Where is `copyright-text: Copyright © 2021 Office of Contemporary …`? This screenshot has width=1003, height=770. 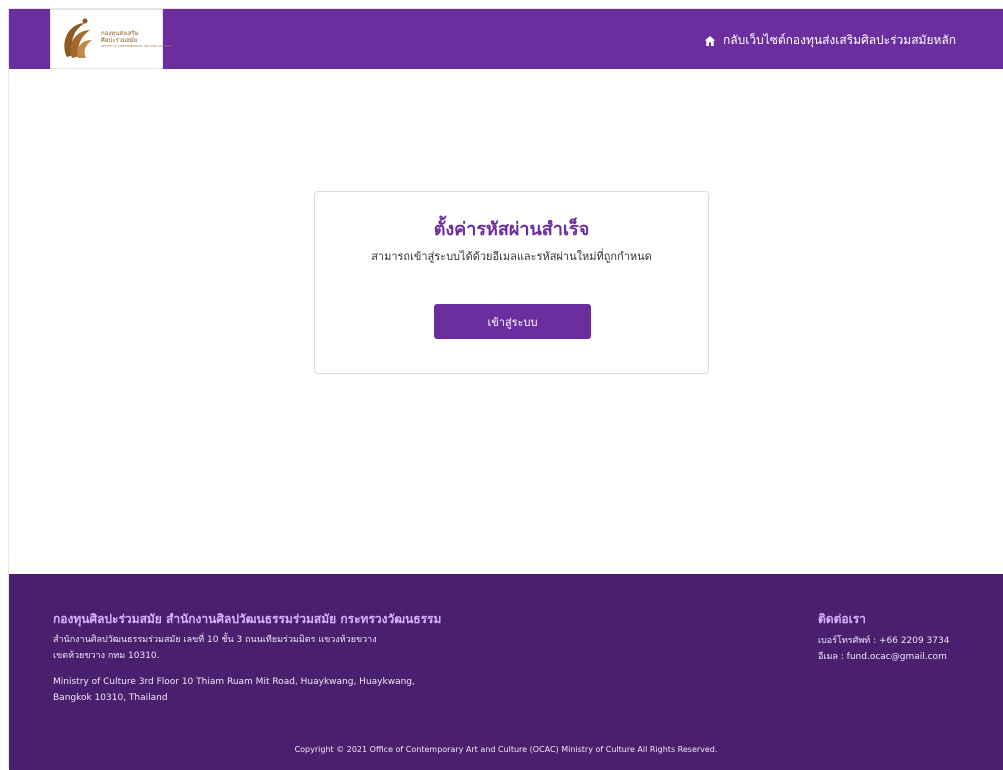
copyright-text: Copyright © 2021 Office of Contemporary … is located at coordinates (506, 749).